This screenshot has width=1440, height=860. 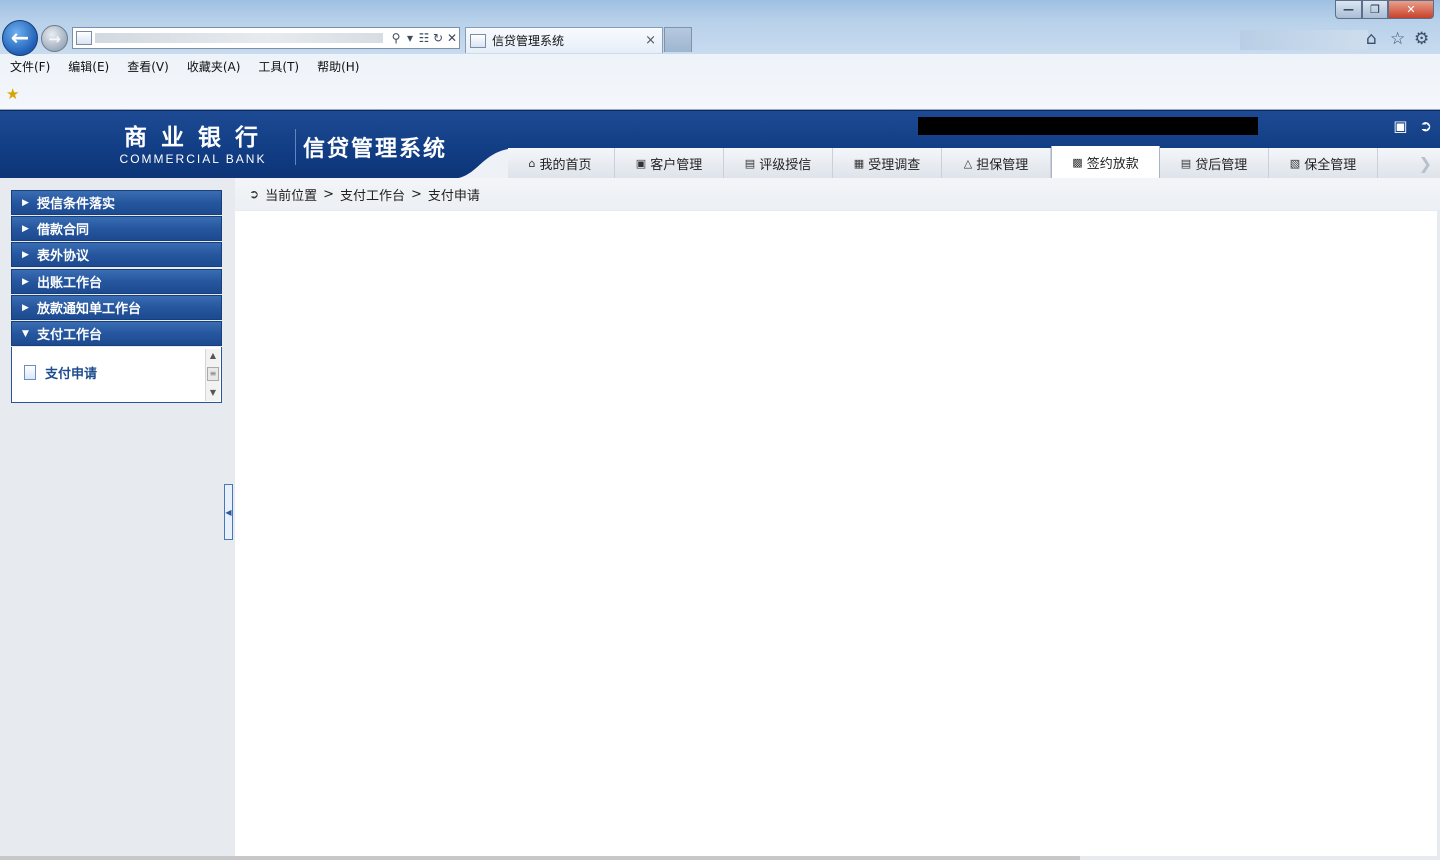 I want to click on scroll-down-icon: ▼, so click(x=213, y=392).